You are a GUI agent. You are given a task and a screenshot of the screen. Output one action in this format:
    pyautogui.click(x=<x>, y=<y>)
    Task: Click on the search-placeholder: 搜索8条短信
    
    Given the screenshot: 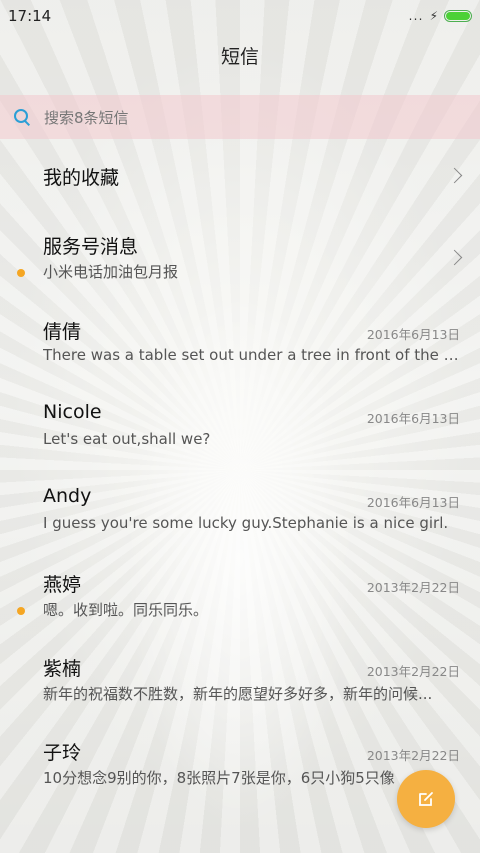 What is the action you would take?
    pyautogui.click(x=86, y=117)
    